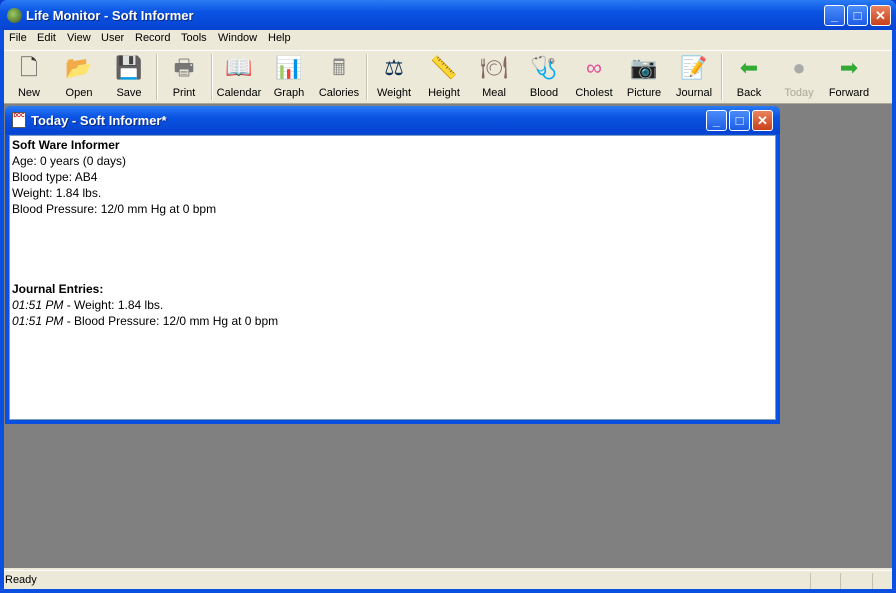 This screenshot has width=896, height=593. Describe the element at coordinates (152, 38) in the screenshot. I see `menu-record: Record` at that location.